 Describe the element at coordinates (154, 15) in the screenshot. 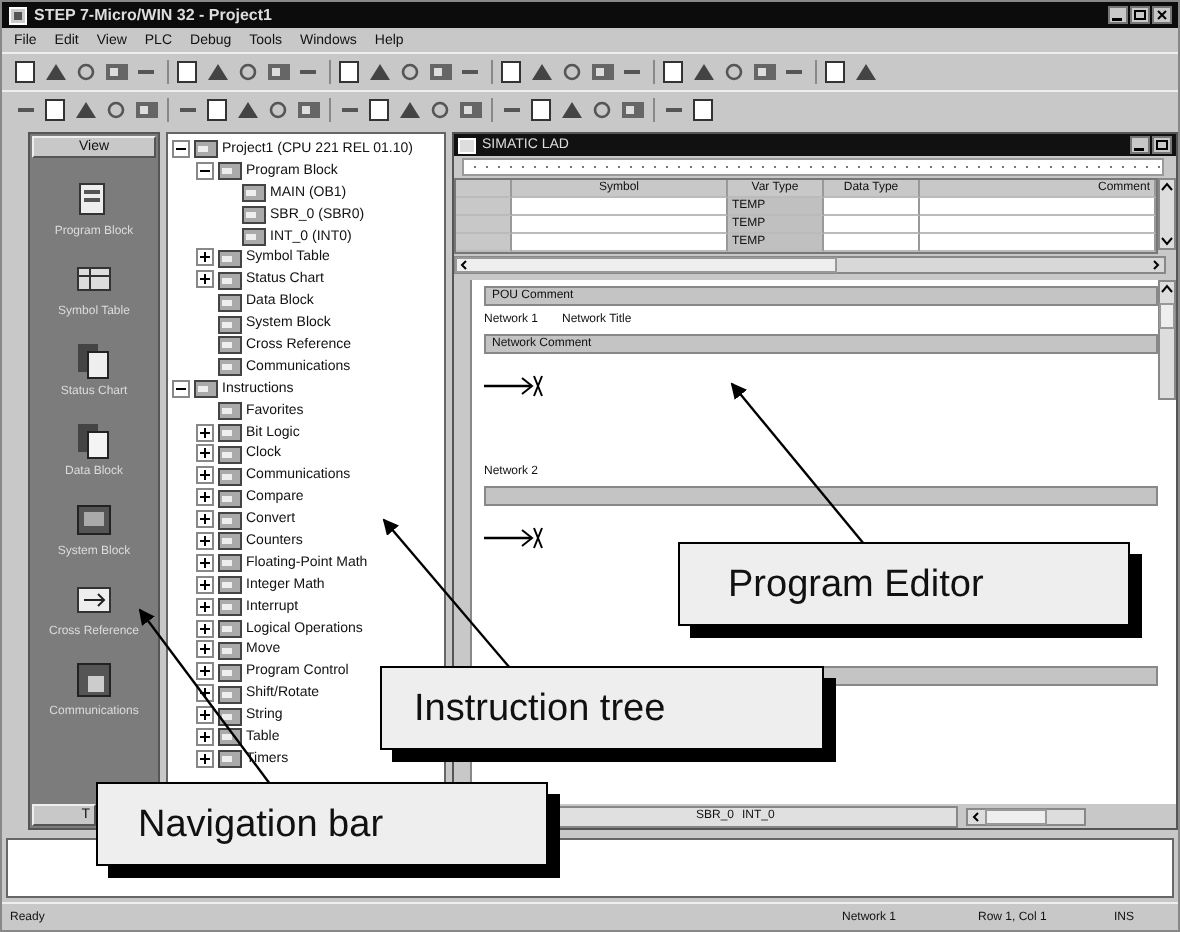

I see `window-title: STEP 7-Micro/WIN 32 - Project1` at that location.